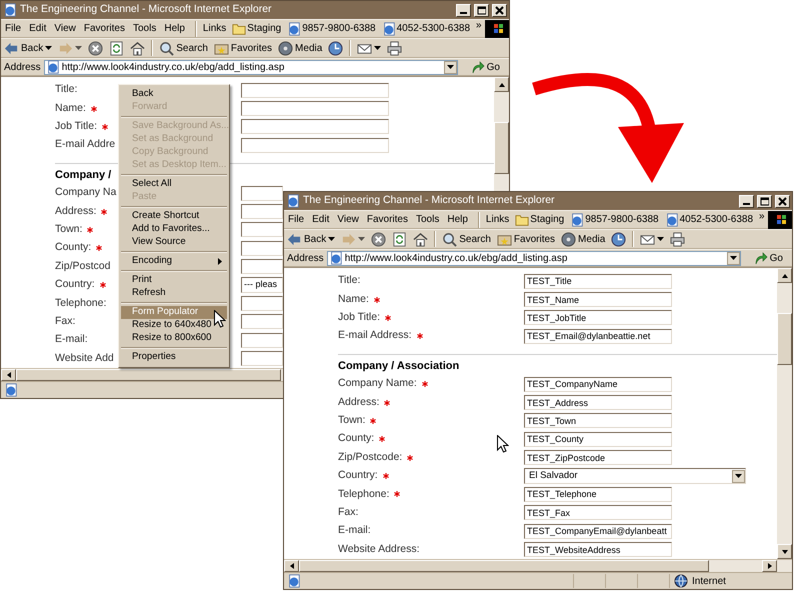 Image resolution: width=800 pixels, height=600 pixels. I want to click on disc-icon, so click(568, 239).